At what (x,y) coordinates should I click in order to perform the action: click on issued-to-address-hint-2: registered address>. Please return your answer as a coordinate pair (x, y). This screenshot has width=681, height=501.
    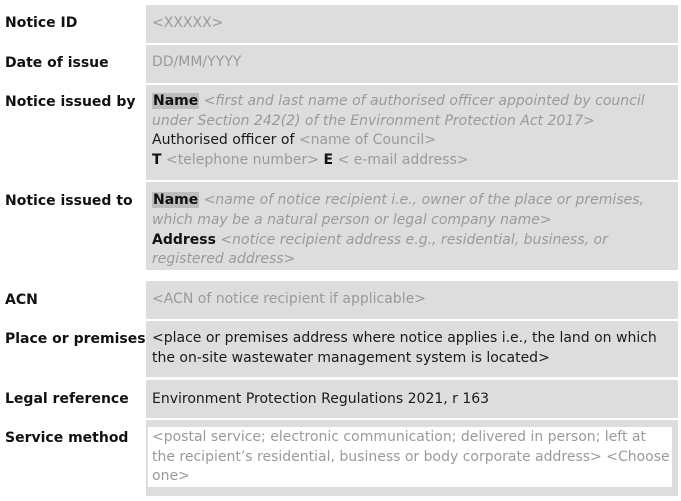
    Looking at the image, I should click on (224, 259).